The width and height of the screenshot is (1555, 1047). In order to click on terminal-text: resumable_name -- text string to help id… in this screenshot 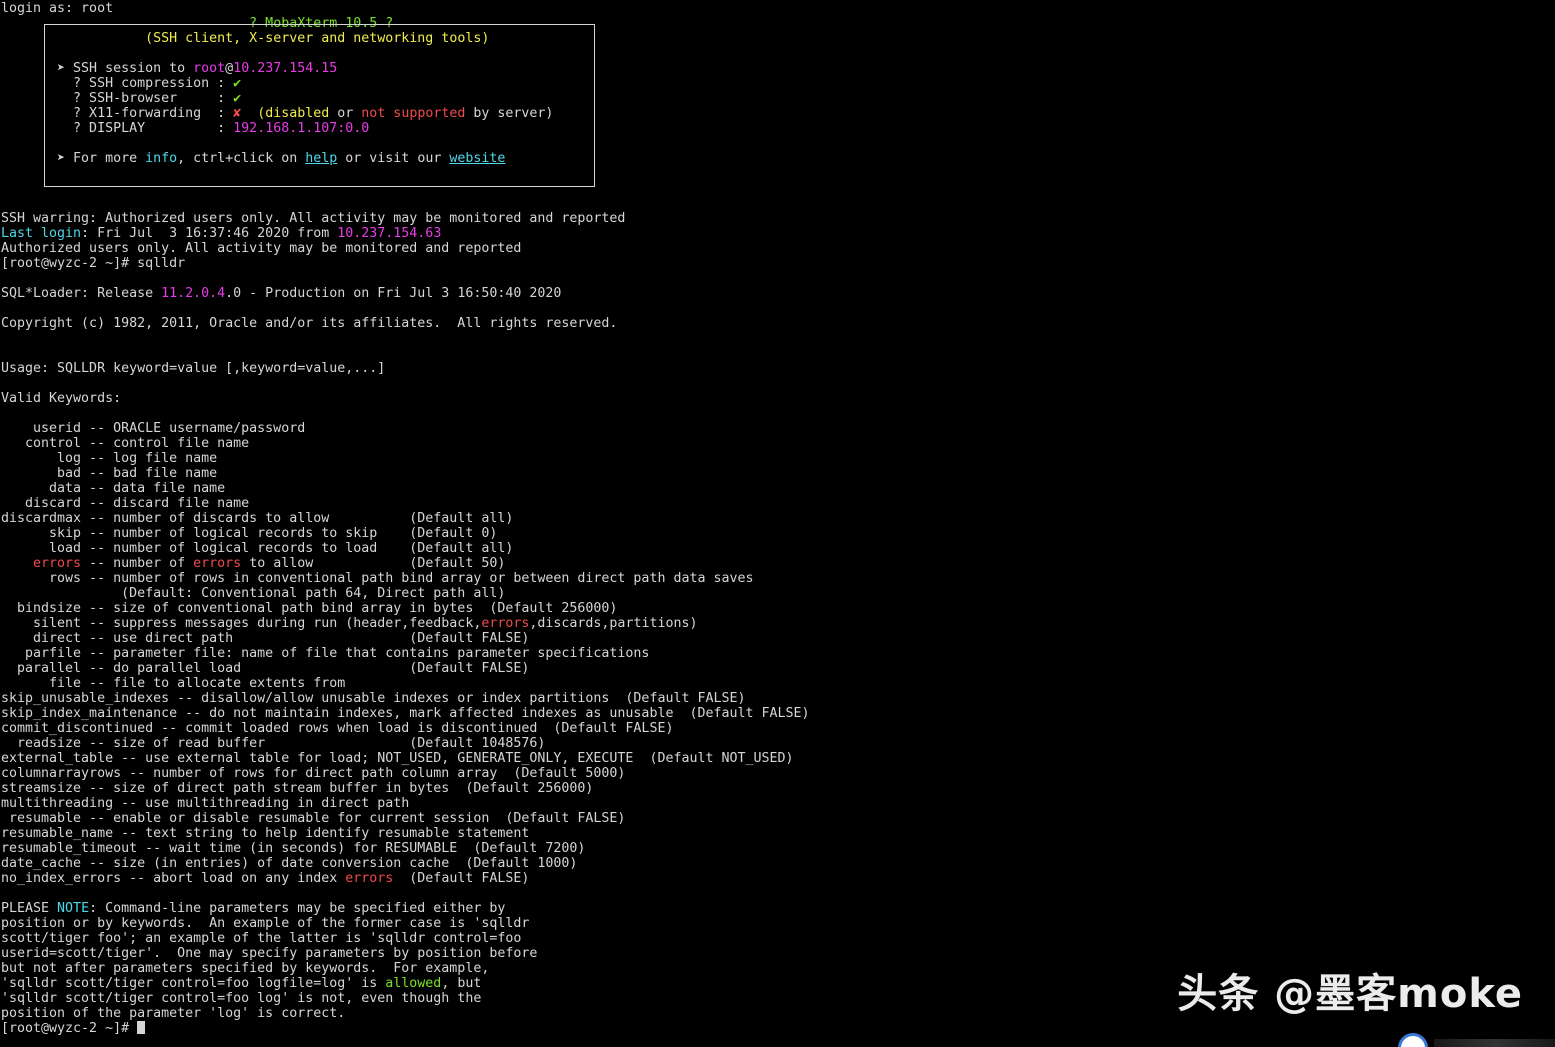, I will do `click(265, 833)`.